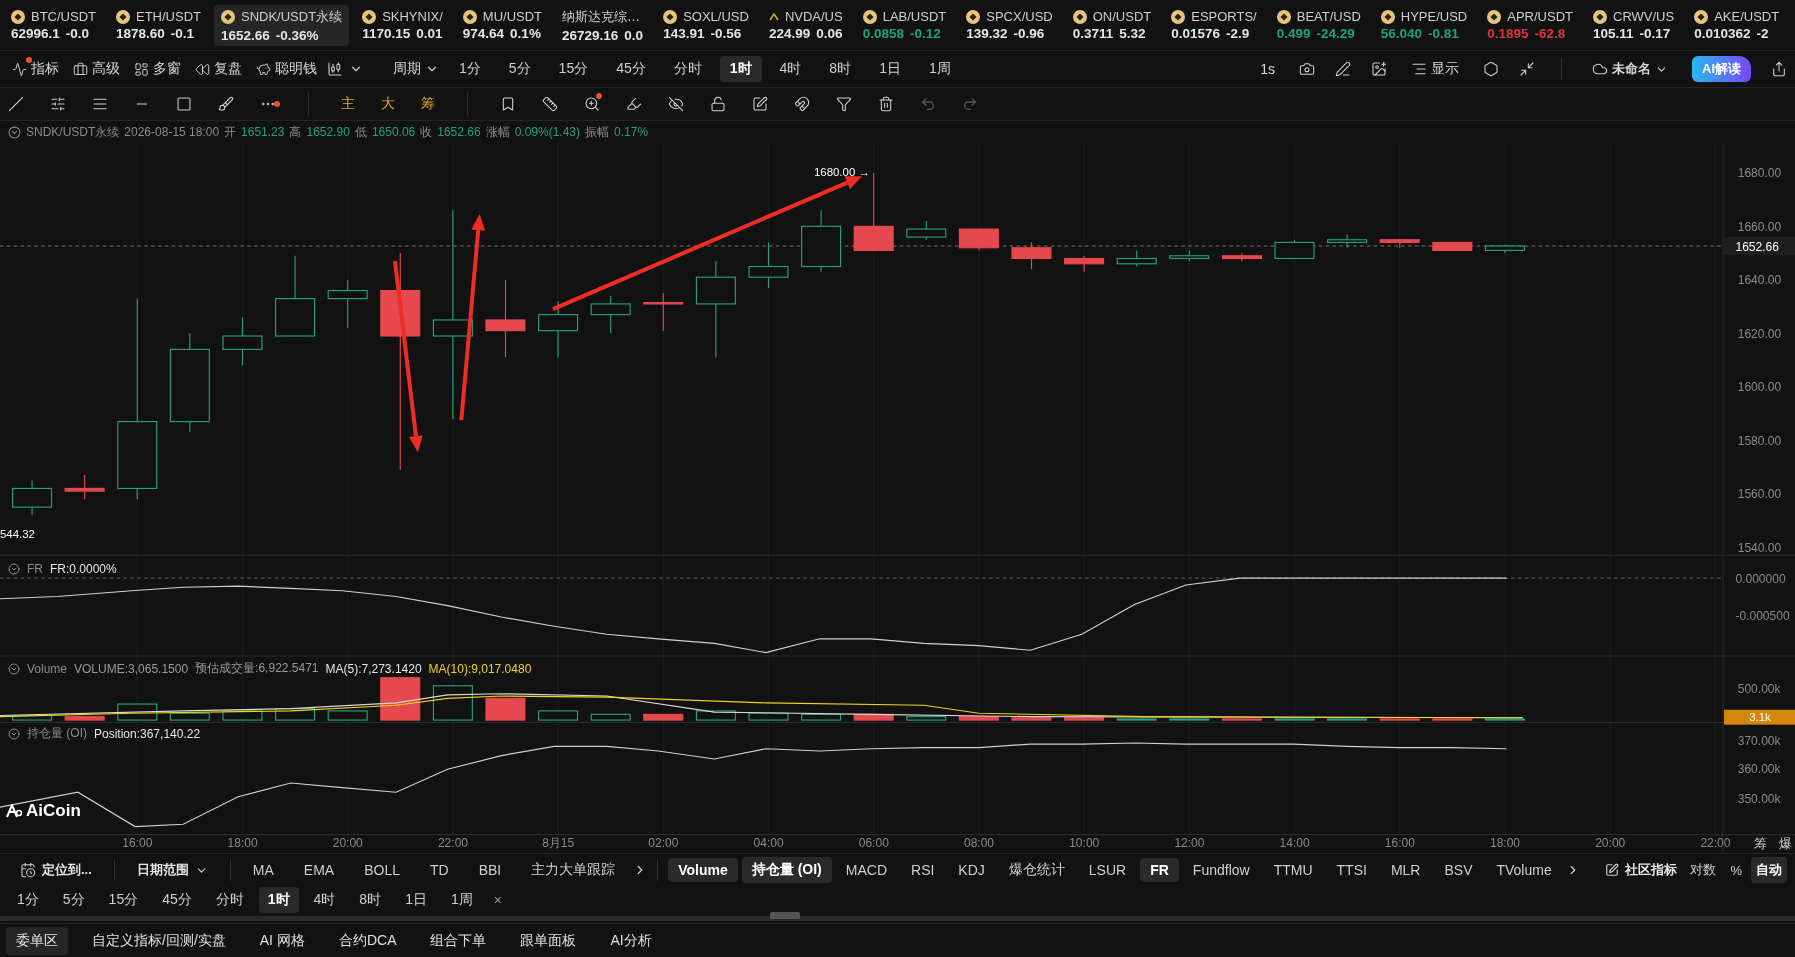 The image size is (1795, 957). What do you see at coordinates (1779, 69) in the screenshot?
I see `share-icon` at bounding box center [1779, 69].